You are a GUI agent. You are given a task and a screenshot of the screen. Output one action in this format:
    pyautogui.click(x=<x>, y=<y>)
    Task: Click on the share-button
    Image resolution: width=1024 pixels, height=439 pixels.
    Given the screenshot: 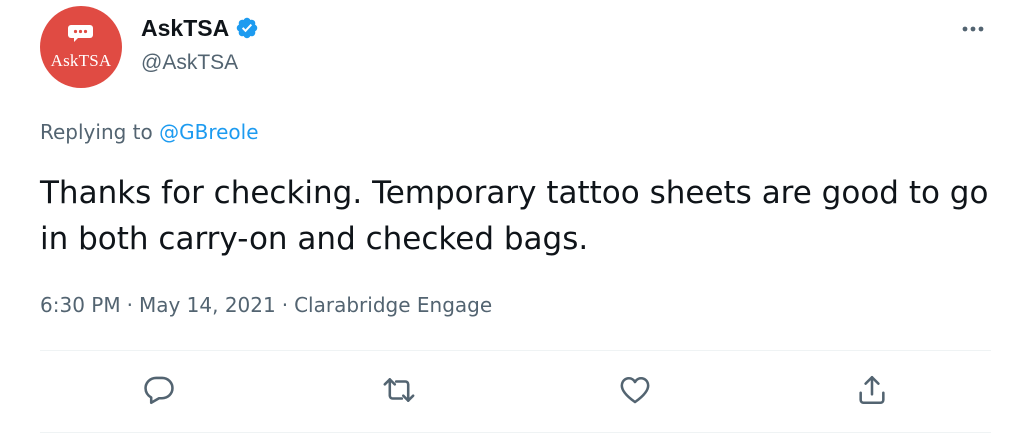 What is the action you would take?
    pyautogui.click(x=872, y=390)
    